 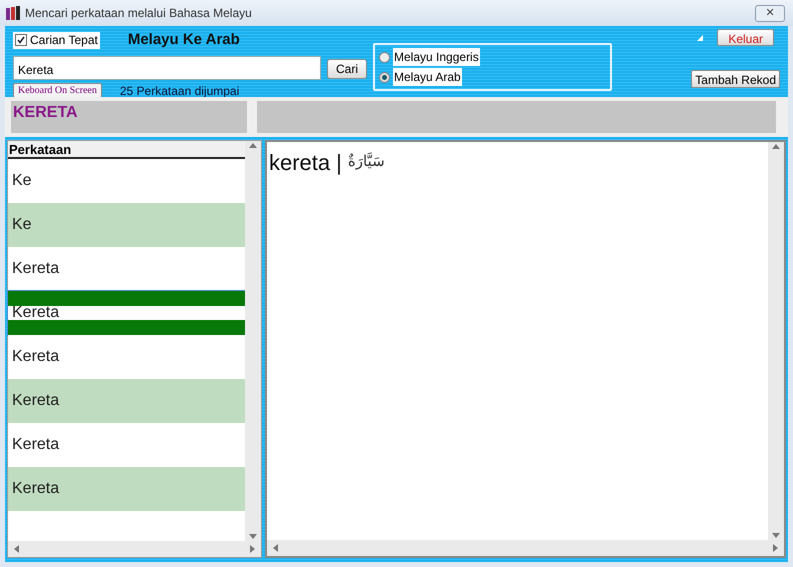 I want to click on definition-word: kereta, so click(x=299, y=163).